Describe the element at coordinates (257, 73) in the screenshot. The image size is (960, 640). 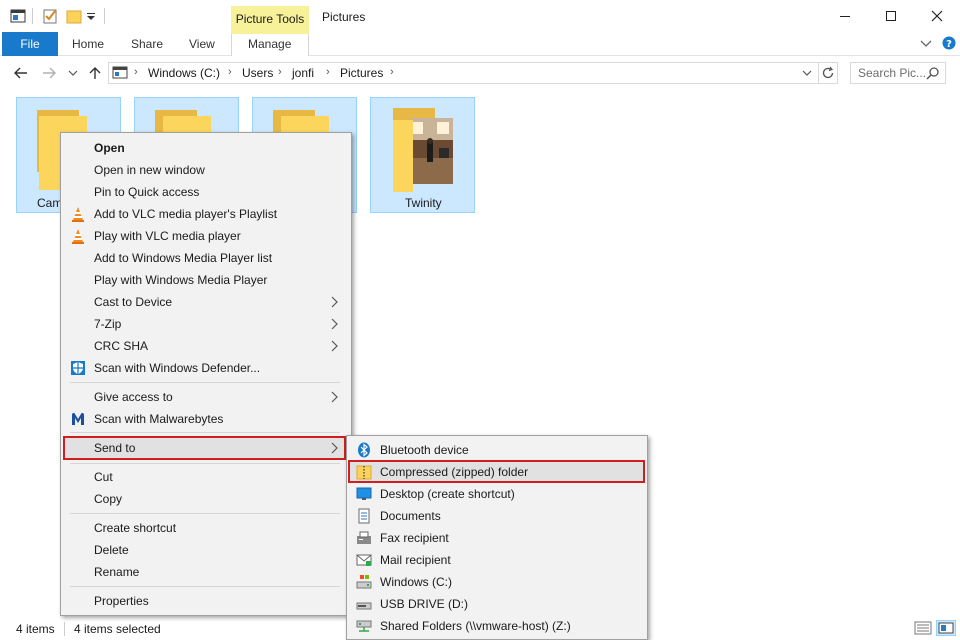
I see `breadcrumb-users: Users` at that location.